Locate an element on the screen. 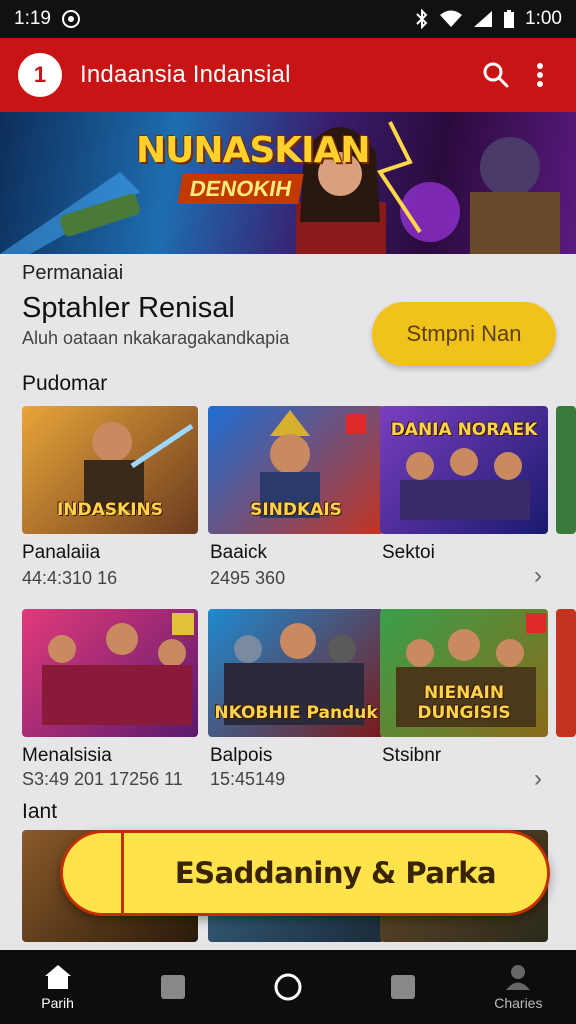 The image size is (576, 1024). primary-action-button: ESaddaniny & Parka is located at coordinates (305, 873).